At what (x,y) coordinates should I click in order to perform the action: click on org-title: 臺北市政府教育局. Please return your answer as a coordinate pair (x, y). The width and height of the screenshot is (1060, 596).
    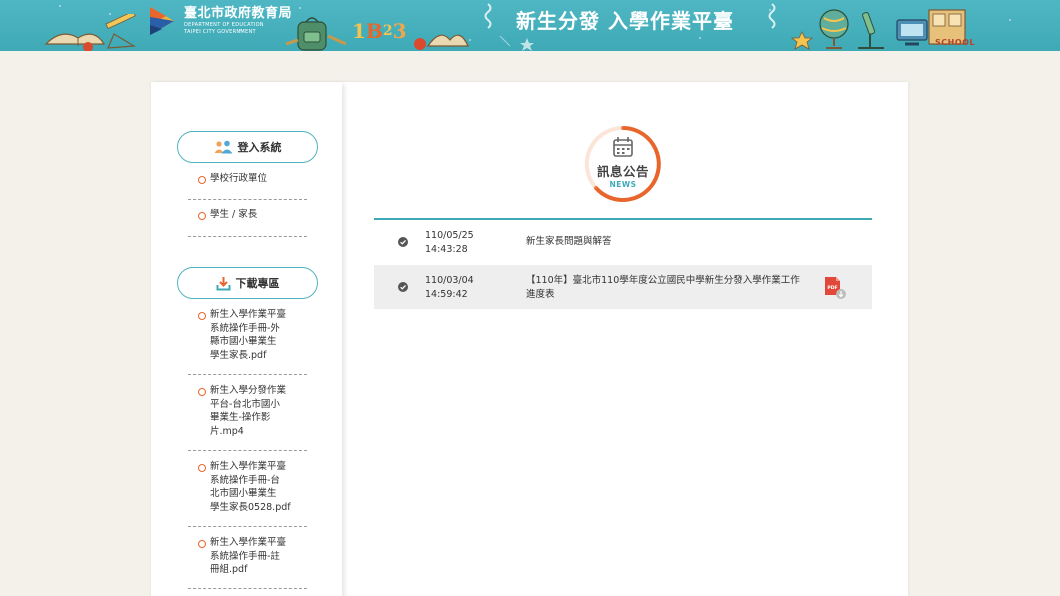
    Looking at the image, I should click on (238, 13).